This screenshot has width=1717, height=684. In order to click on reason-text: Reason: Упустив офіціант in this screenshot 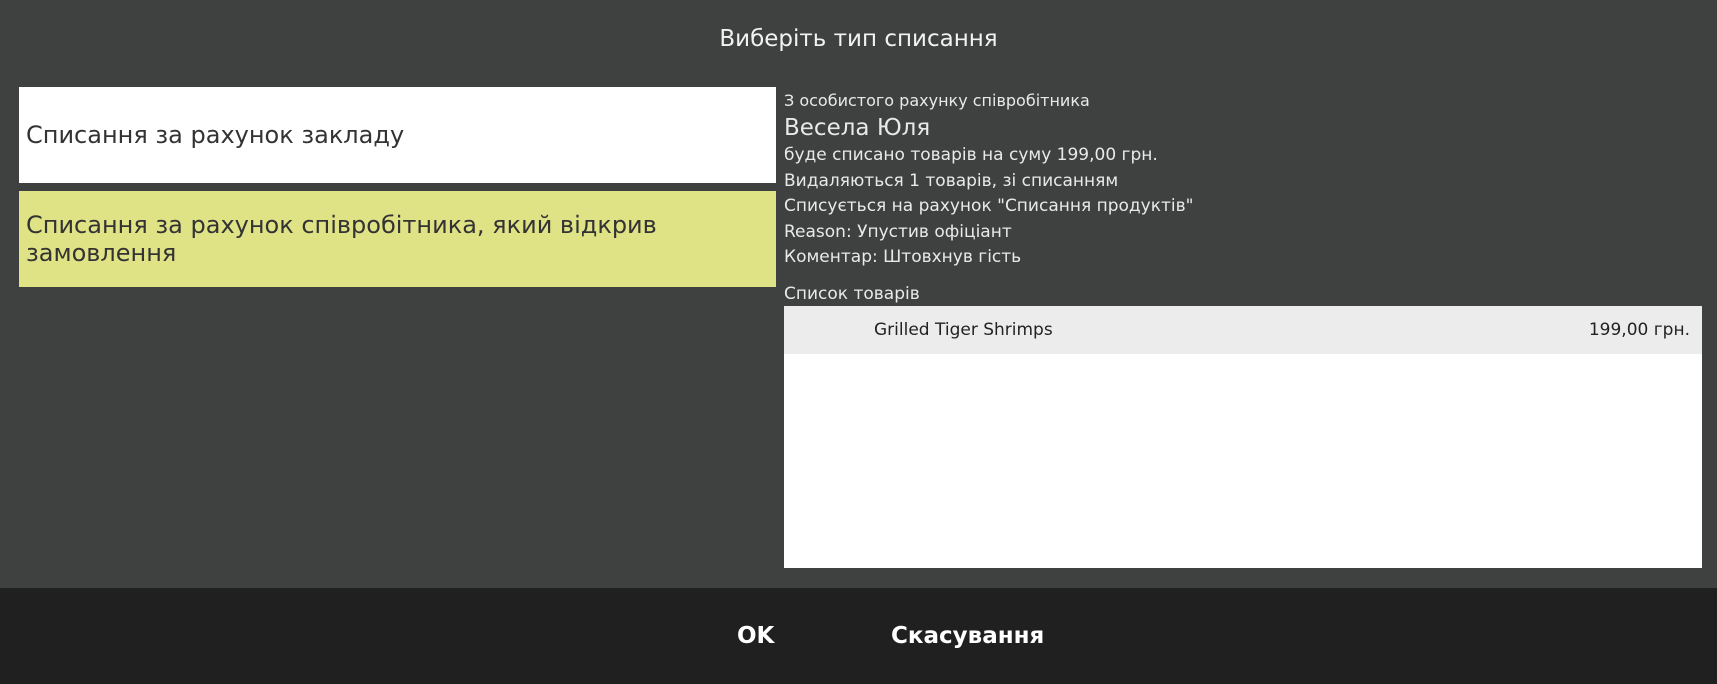, I will do `click(898, 231)`.